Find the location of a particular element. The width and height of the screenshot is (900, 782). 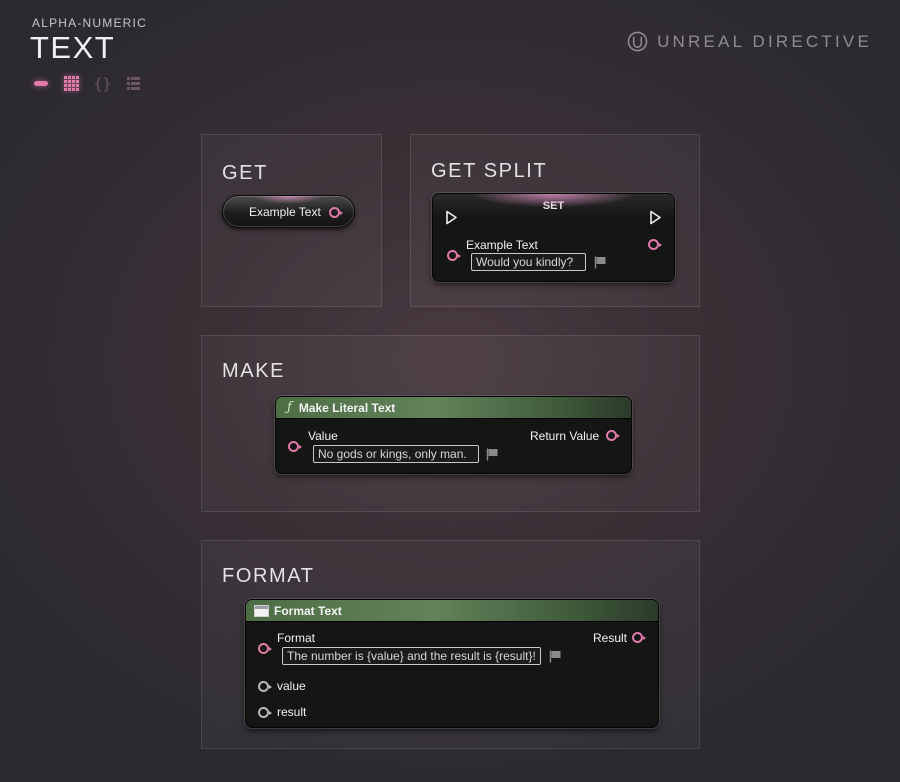

arg-label: result is located at coordinates (292, 712).